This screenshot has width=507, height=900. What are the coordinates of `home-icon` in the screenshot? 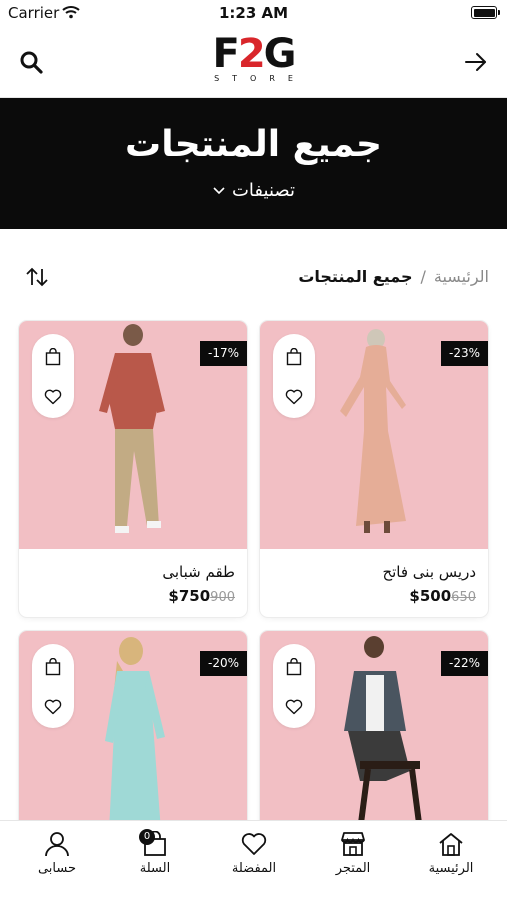 It's located at (451, 844).